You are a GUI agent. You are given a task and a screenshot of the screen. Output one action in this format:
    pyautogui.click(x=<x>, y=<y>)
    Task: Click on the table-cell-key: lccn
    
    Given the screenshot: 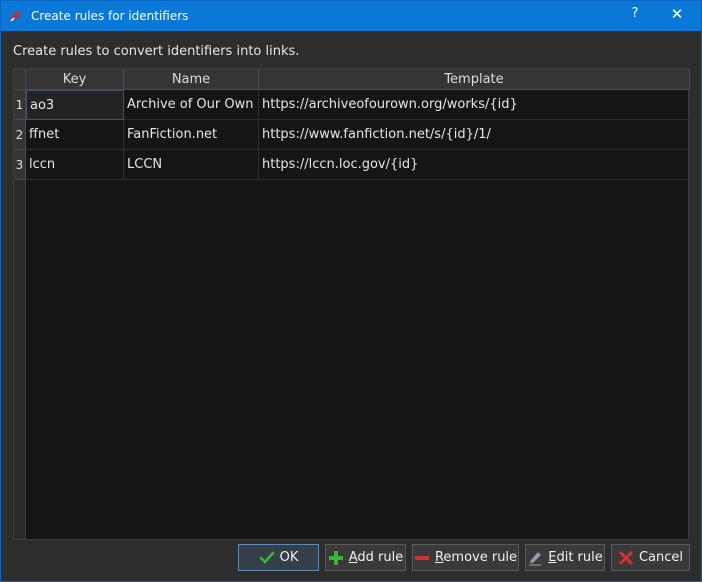 What is the action you would take?
    pyautogui.click(x=75, y=165)
    